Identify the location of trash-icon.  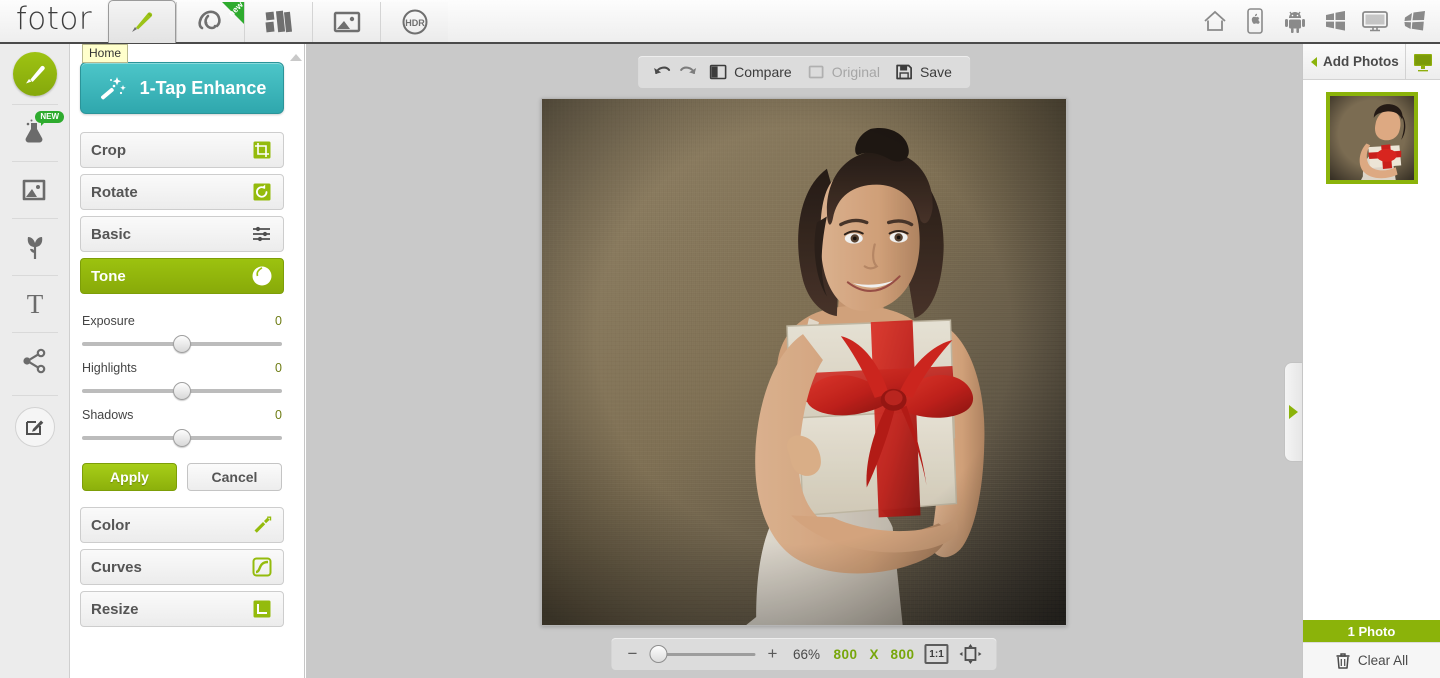
(1343, 661).